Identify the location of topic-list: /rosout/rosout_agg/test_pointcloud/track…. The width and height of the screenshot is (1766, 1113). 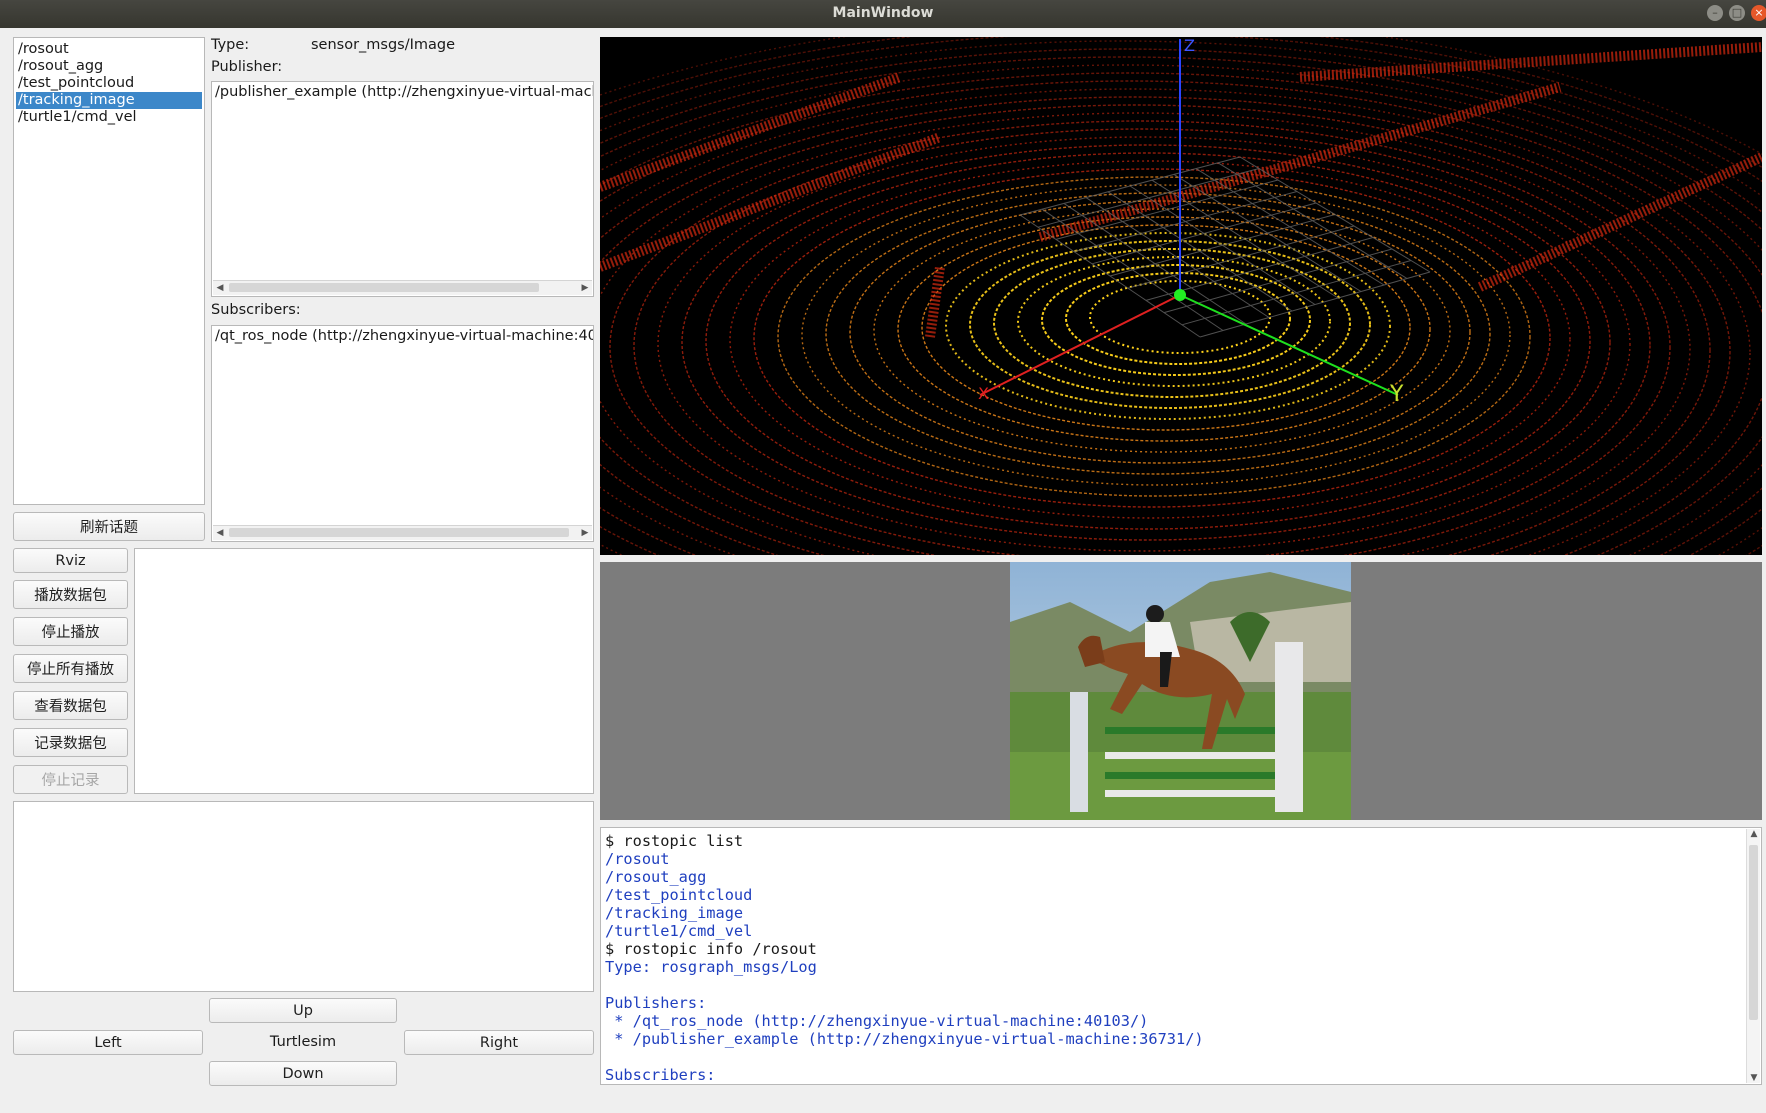
(109, 271).